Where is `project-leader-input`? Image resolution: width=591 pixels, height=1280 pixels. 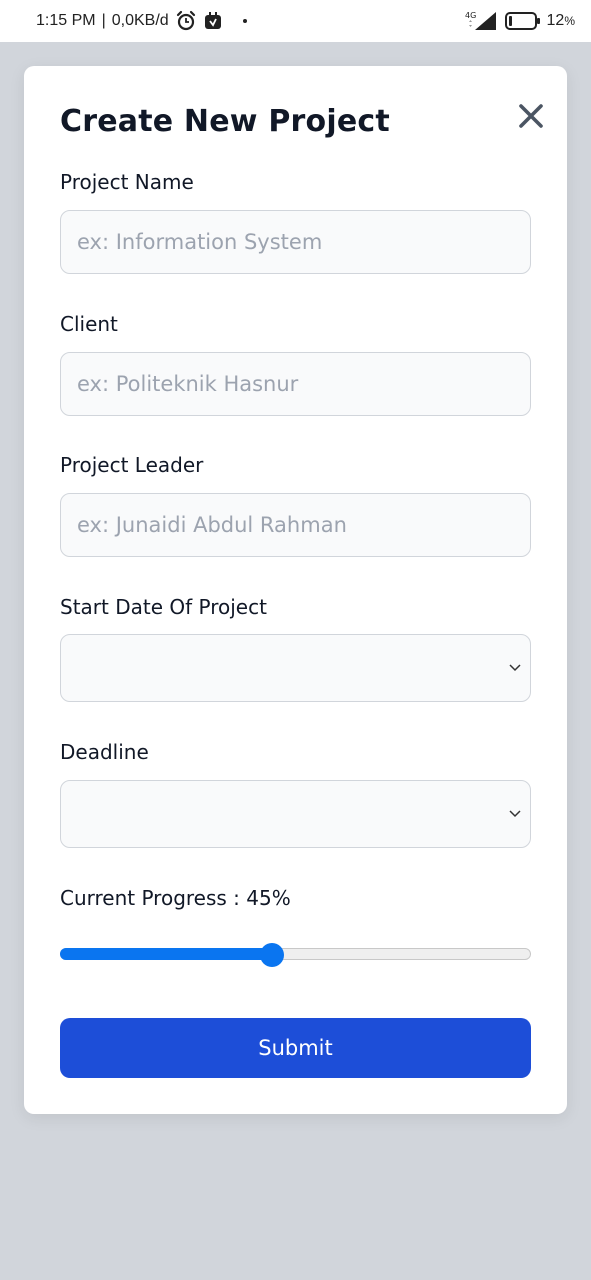 project-leader-input is located at coordinates (295, 525).